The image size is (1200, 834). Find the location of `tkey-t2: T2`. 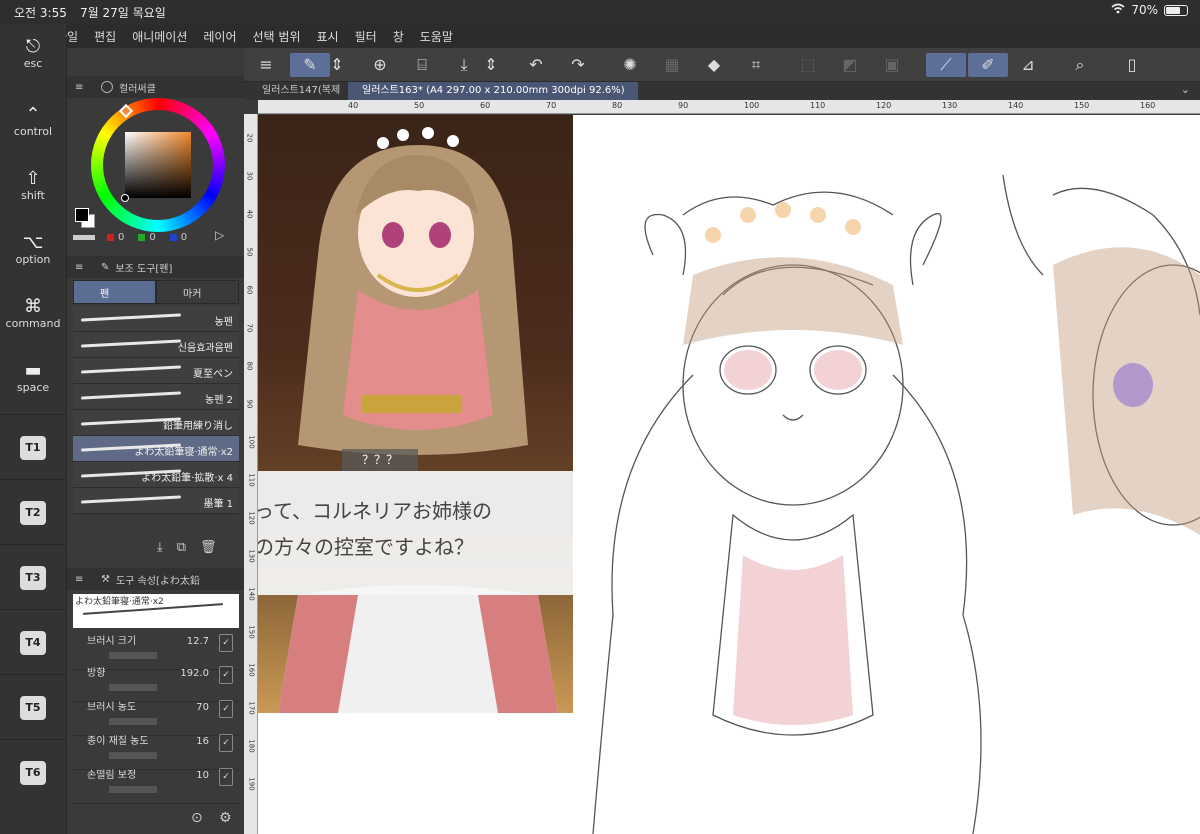

tkey-t2: T2 is located at coordinates (33, 513).